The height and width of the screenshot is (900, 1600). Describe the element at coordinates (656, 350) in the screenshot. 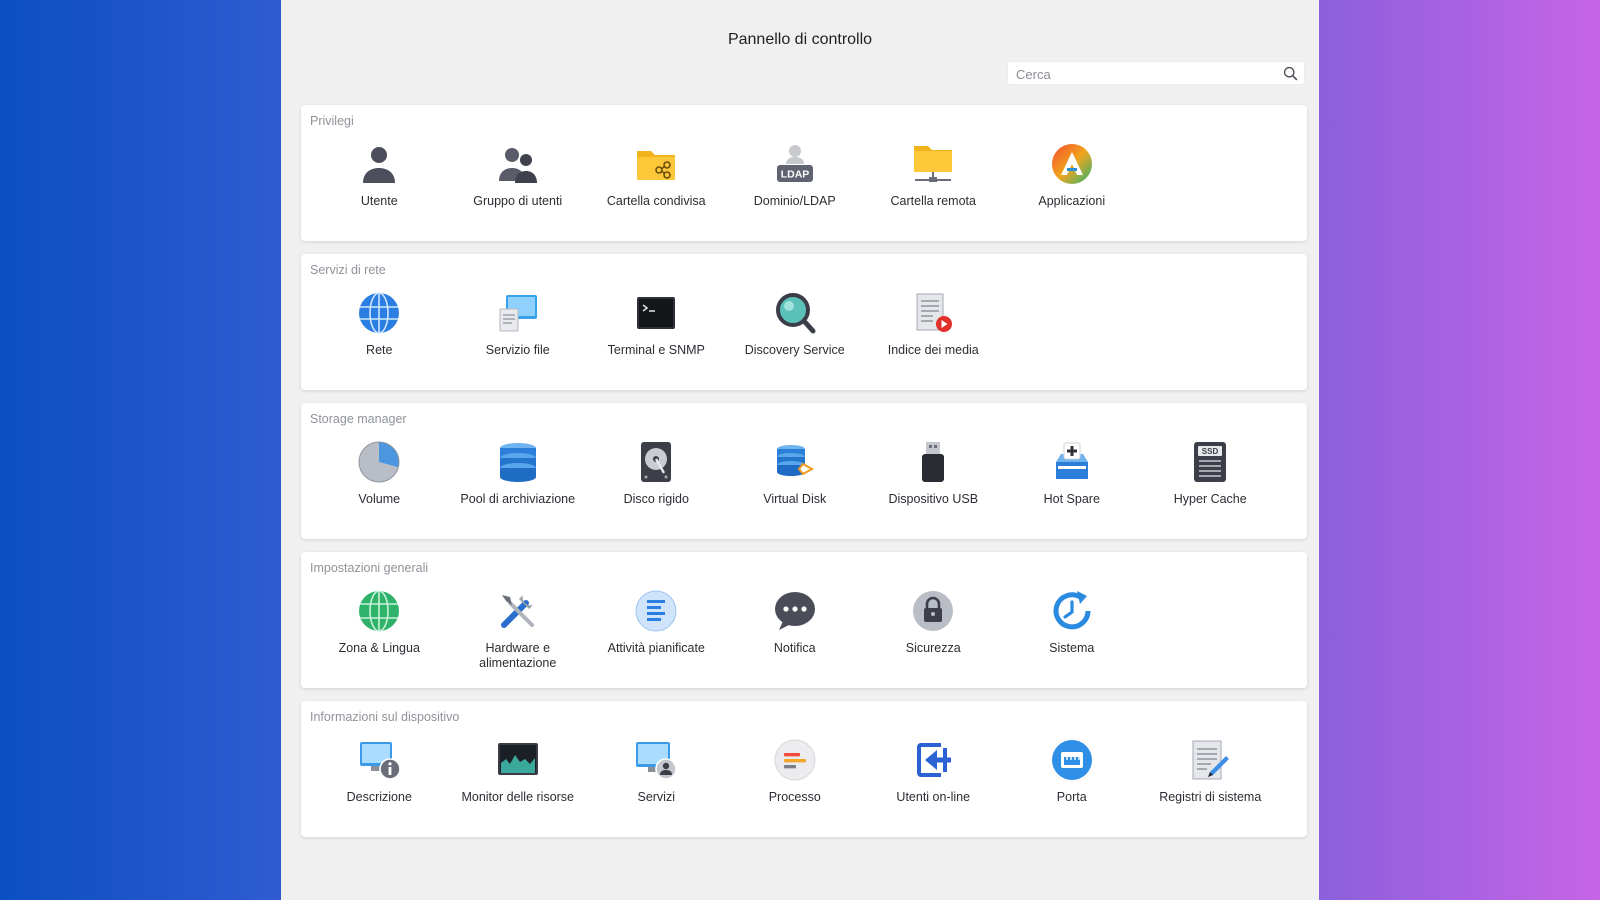

I see `item-label: Terminal e SNMP` at that location.